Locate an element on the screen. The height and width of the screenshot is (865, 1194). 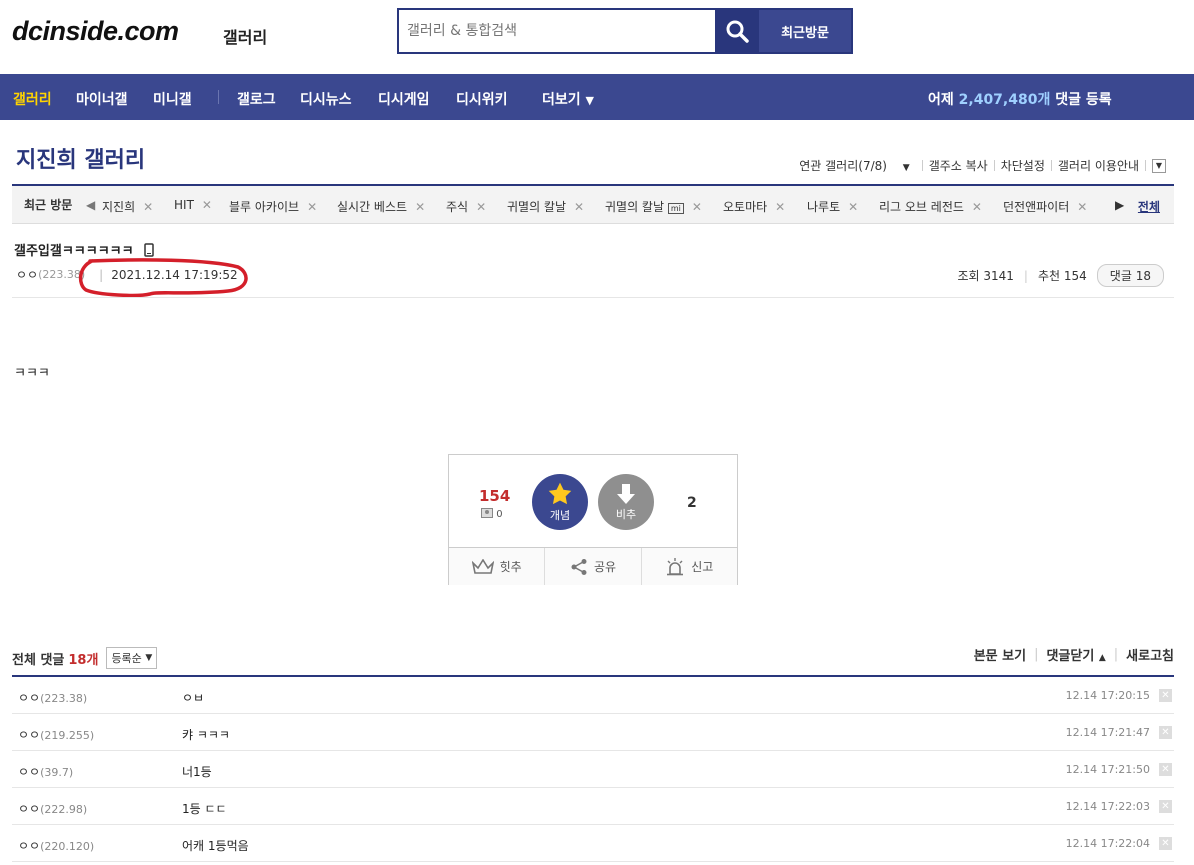
search-button is located at coordinates (737, 31).